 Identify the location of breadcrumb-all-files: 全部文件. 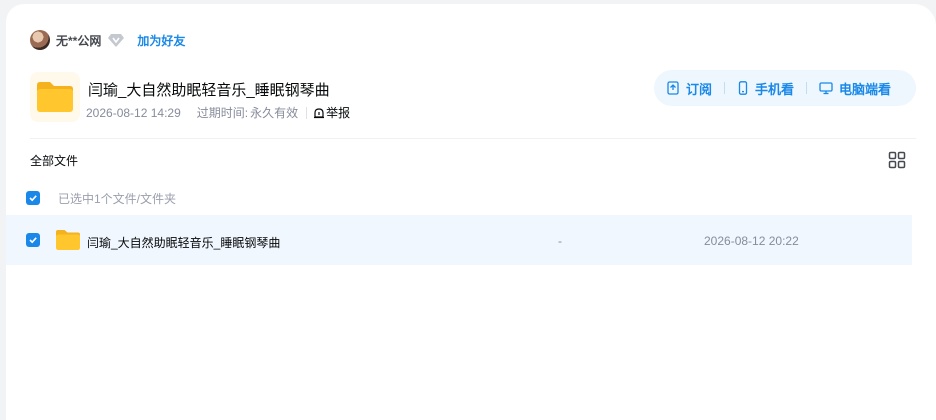
(54, 160).